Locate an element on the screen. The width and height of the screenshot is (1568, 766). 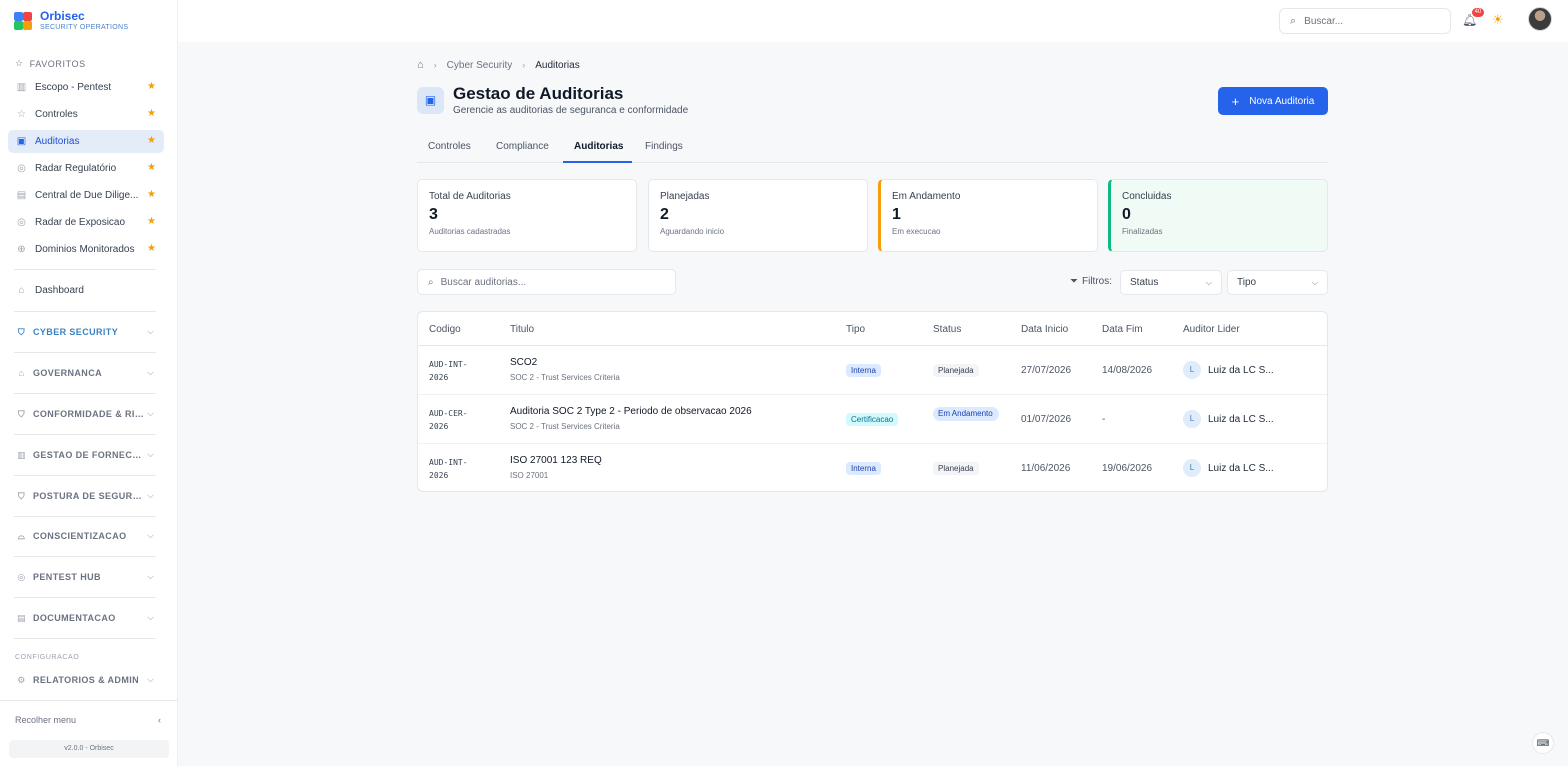
sidebar-item-escopo-pentest: ▥ Escopo - Pentest ★ is located at coordinates (86, 87).